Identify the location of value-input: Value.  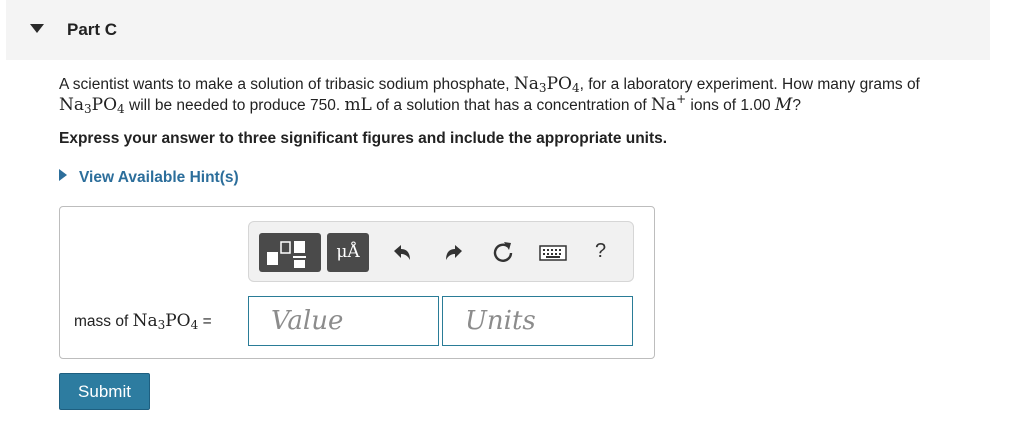
(343, 321).